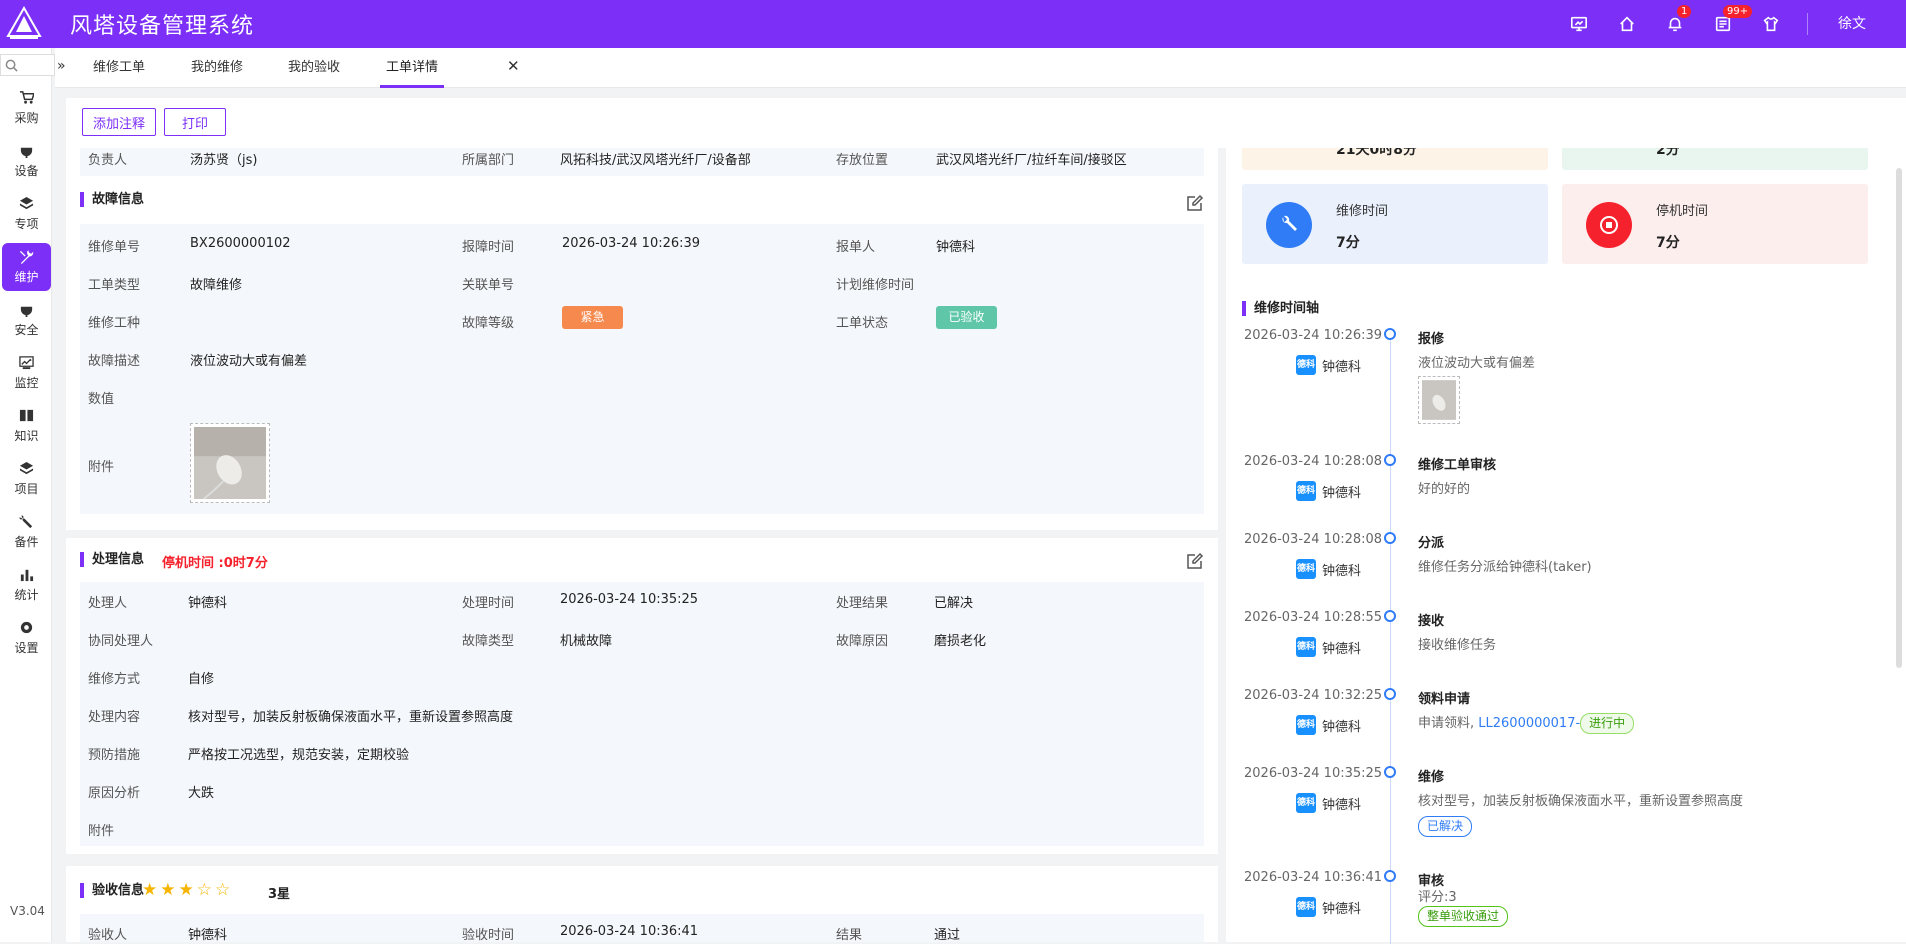 This screenshot has height=944, width=1906. I want to click on location-value: 武汉风塔光纤厂/拉纤车间/接驳区, so click(1031, 160).